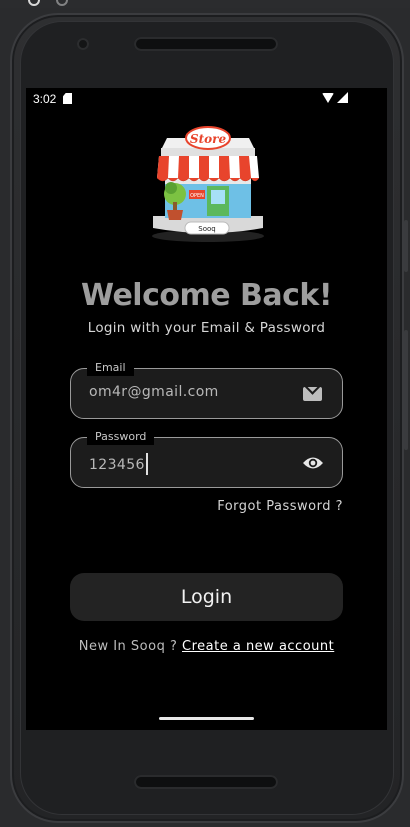 This screenshot has width=410, height=827. What do you see at coordinates (206, 295) in the screenshot?
I see `welcome-title: Welcome Back!` at bounding box center [206, 295].